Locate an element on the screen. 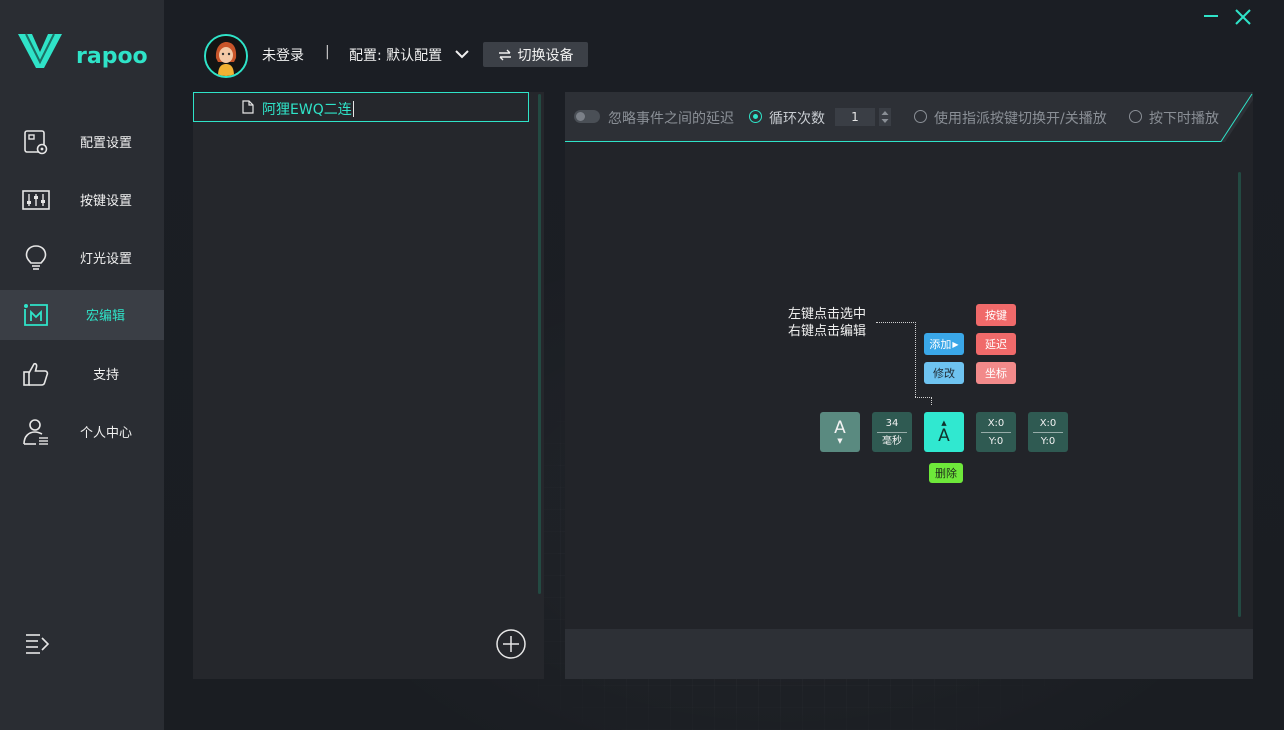 The image size is (1284, 730). avatar is located at coordinates (226, 56).